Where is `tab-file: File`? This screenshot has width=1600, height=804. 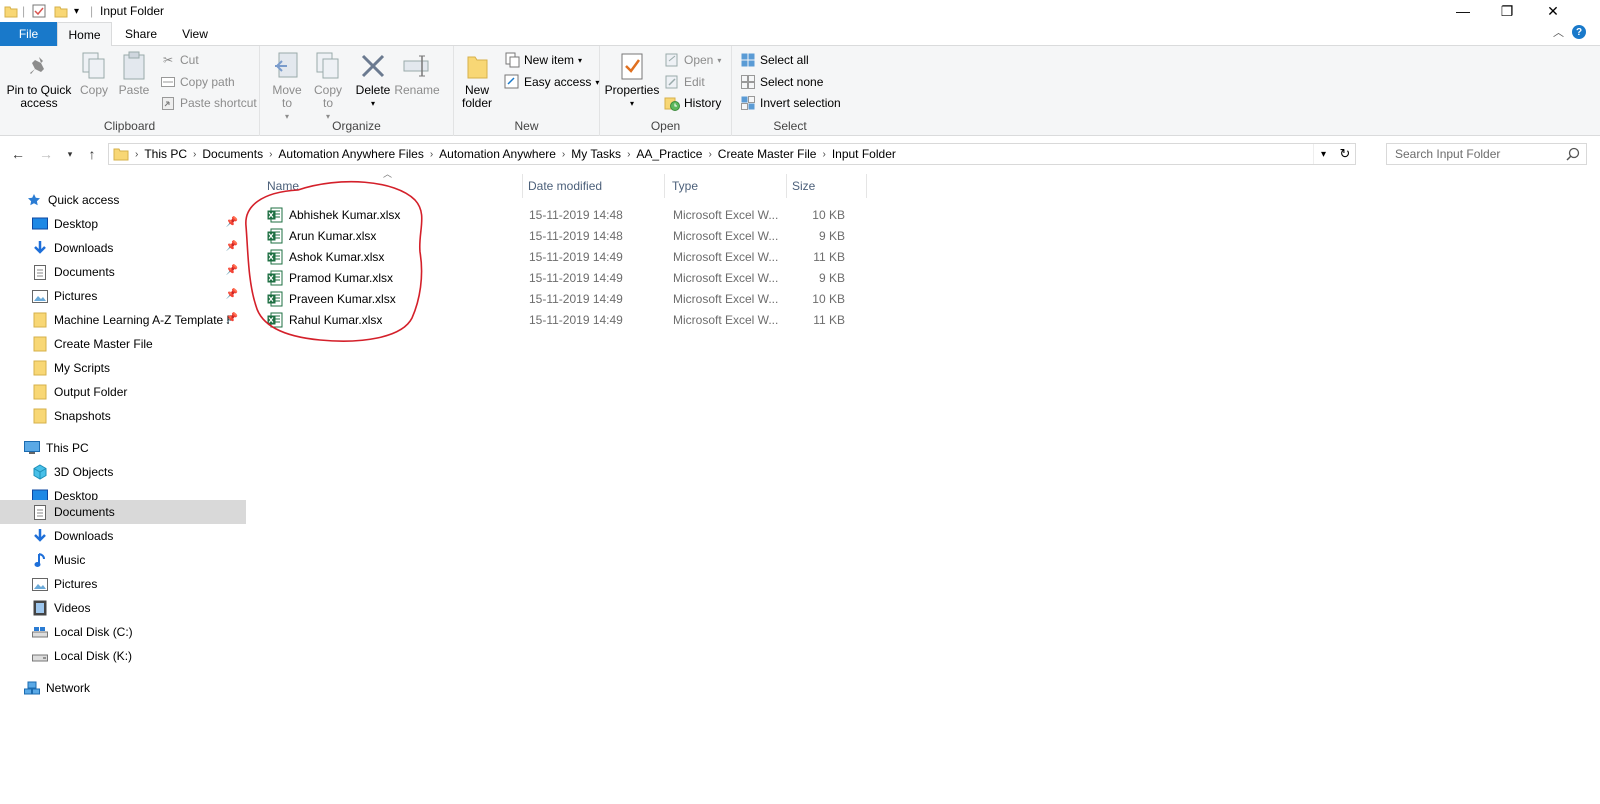 tab-file: File is located at coordinates (28, 34).